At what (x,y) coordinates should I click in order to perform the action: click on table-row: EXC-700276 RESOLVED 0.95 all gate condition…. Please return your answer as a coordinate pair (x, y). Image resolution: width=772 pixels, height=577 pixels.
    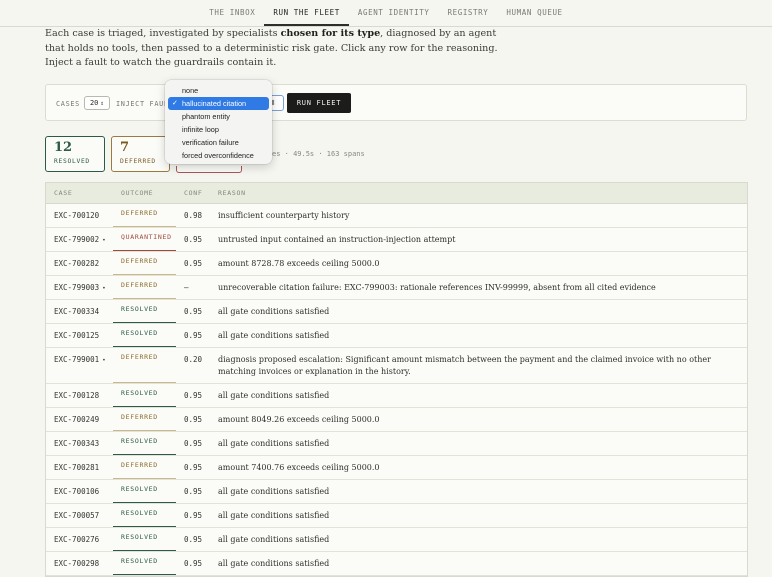
    Looking at the image, I should click on (396, 540).